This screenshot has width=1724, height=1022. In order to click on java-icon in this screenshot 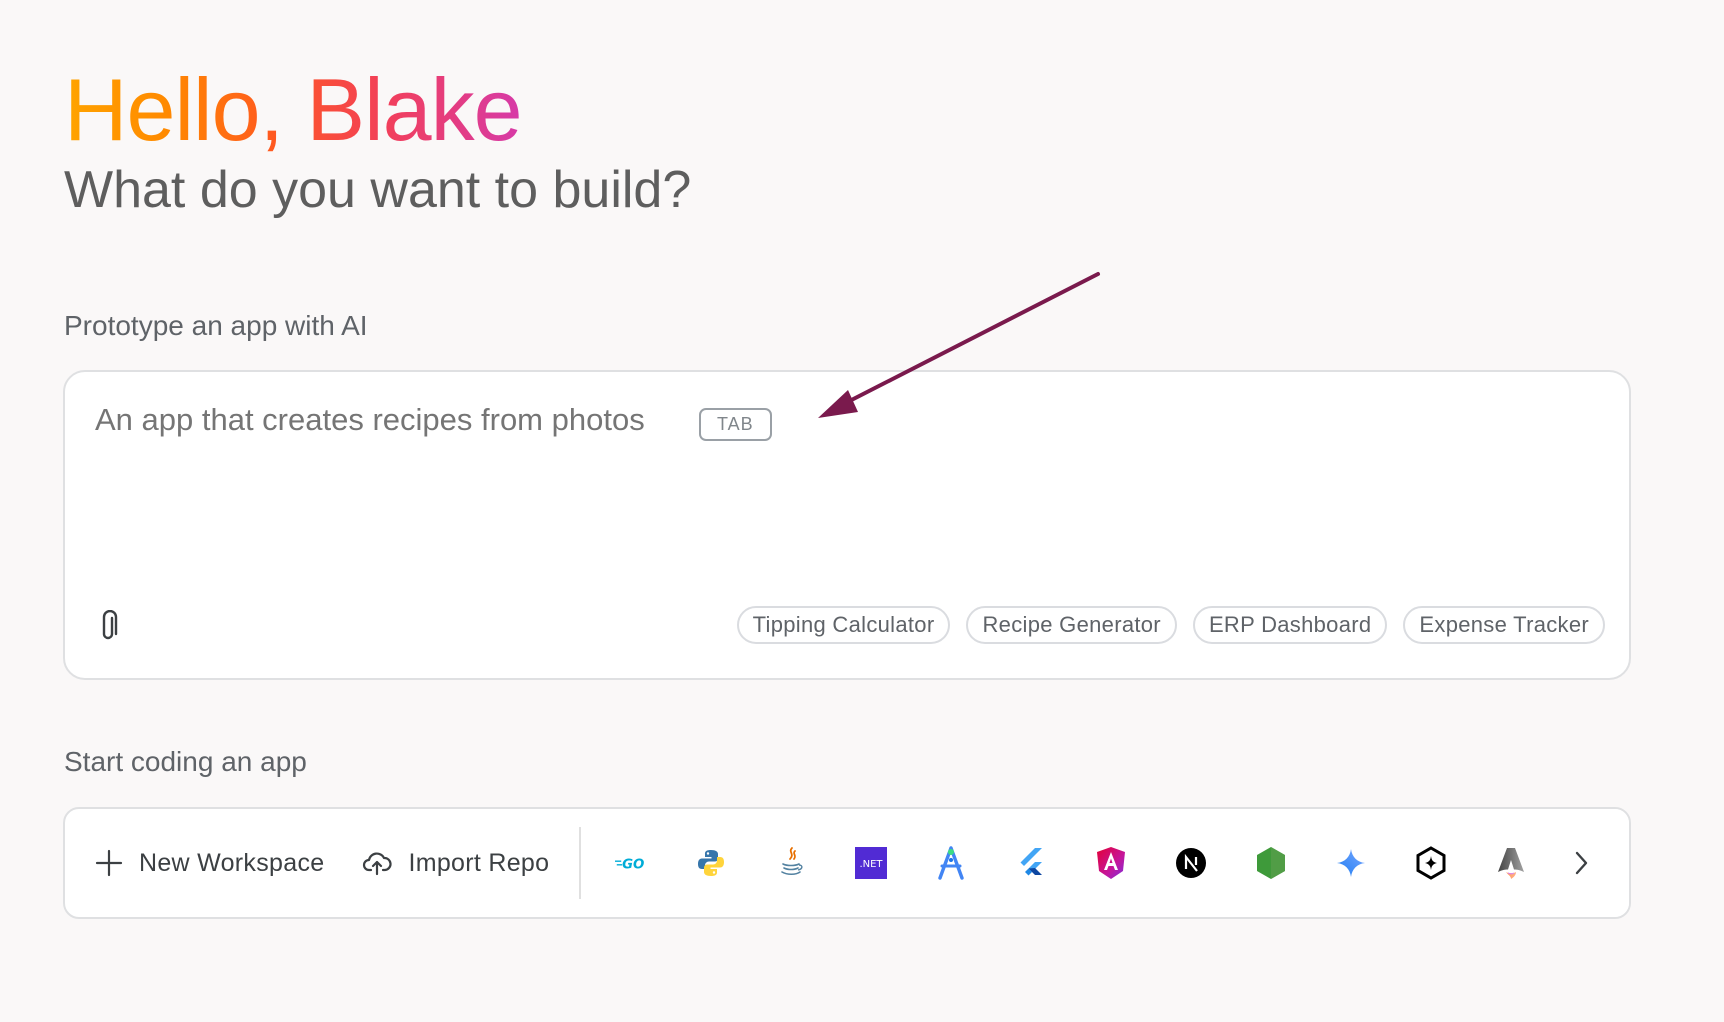, I will do `click(791, 863)`.